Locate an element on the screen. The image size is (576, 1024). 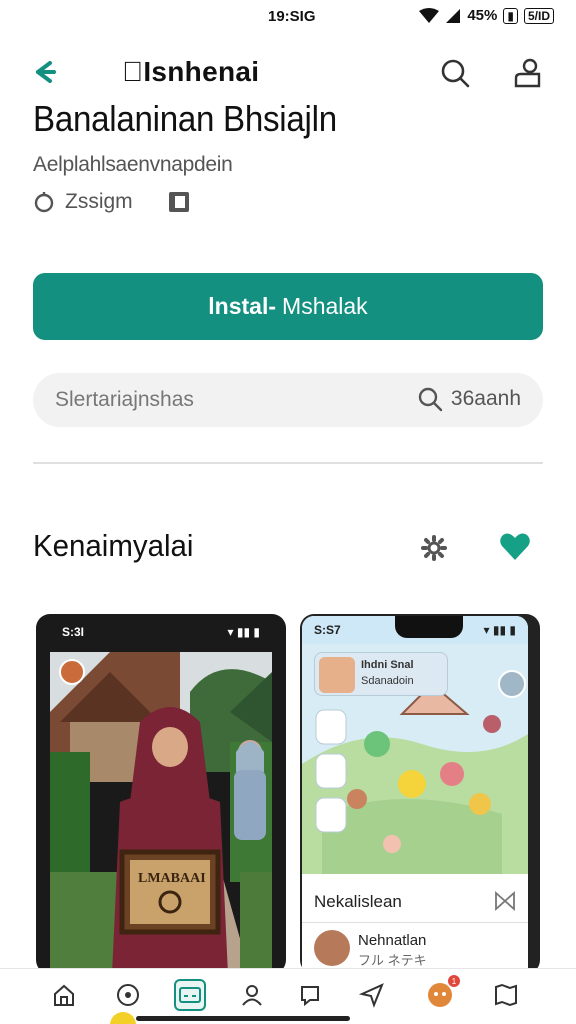
status-bar: 19:SIG 45% ▮ 5/ID is located at coordinates (288, 18).